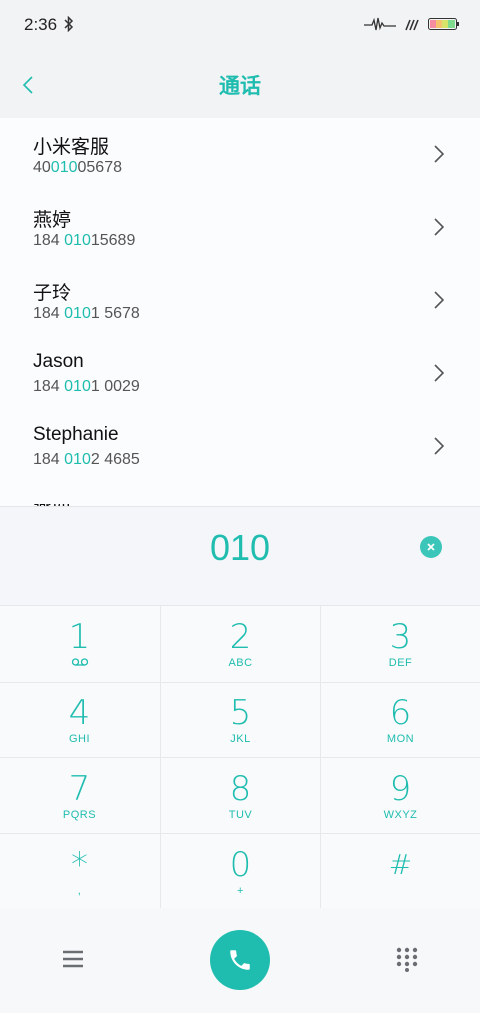  I want to click on status-bar: 2:36, so click(240, 26).